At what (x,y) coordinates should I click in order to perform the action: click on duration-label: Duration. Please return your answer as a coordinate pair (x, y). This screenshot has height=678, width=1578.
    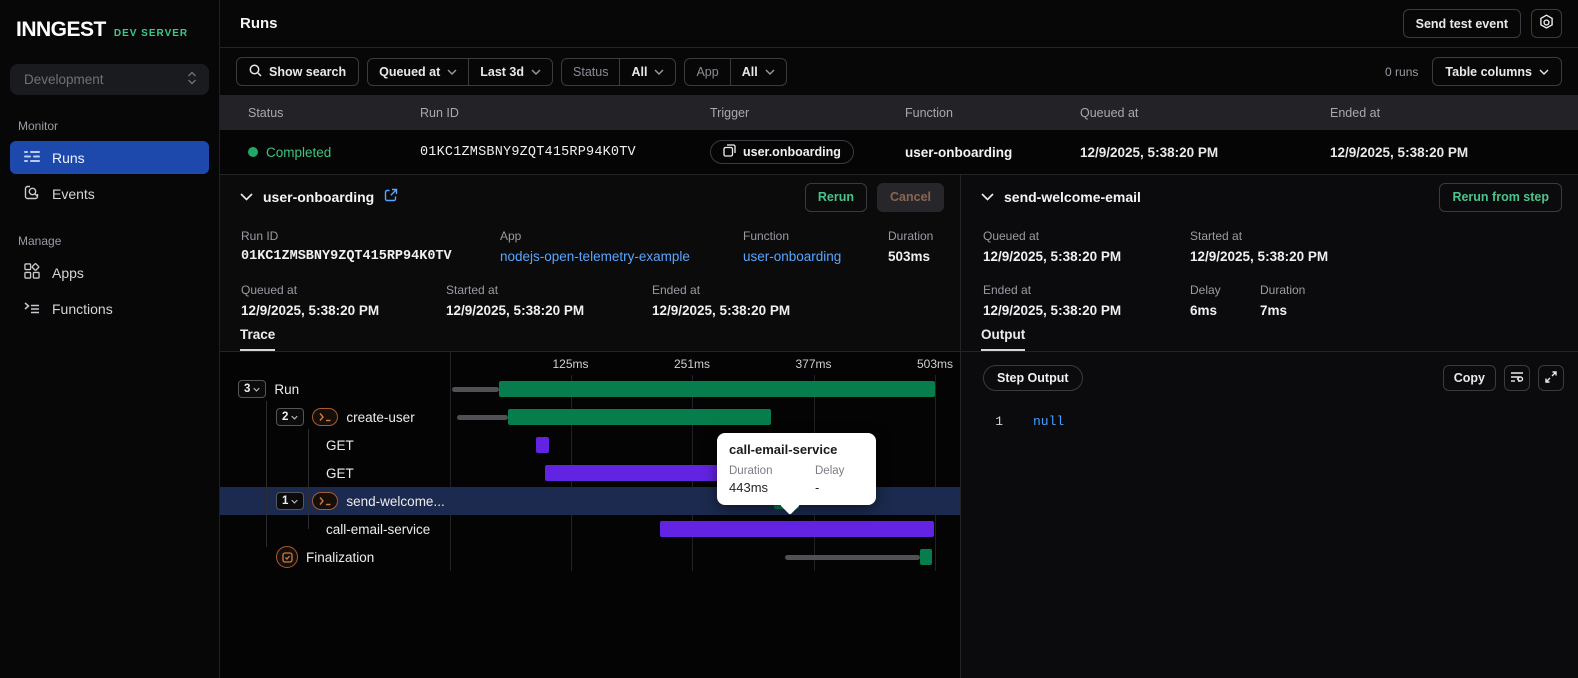
    Looking at the image, I should click on (911, 236).